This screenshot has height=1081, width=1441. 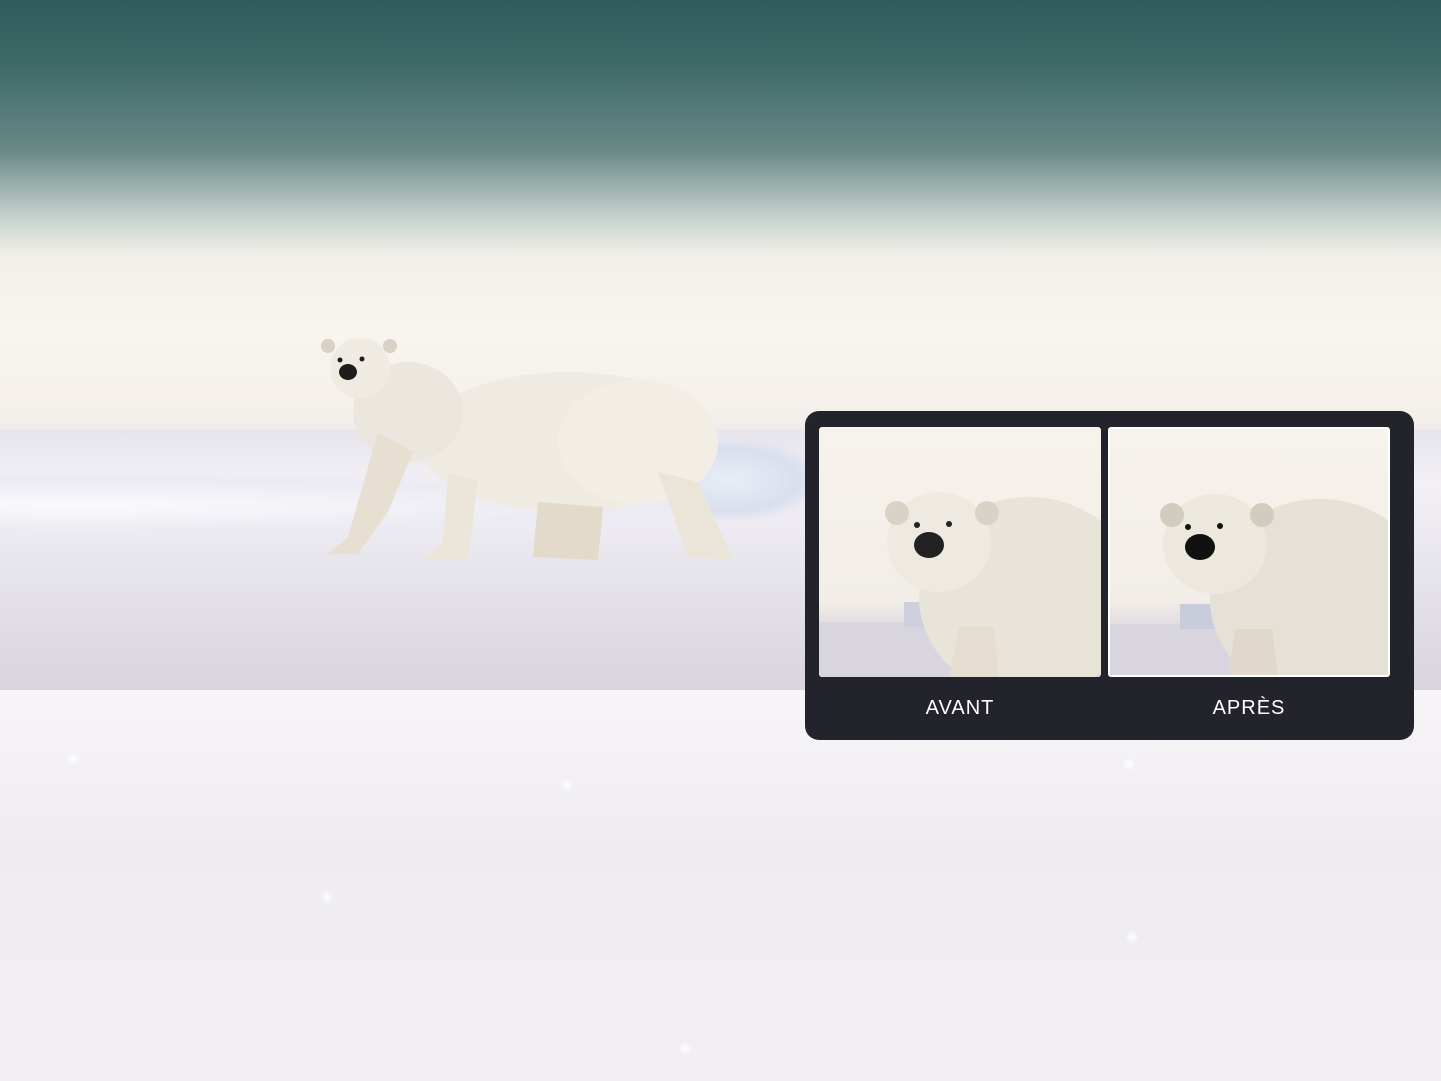 I want to click on before-image, so click(x=960, y=552).